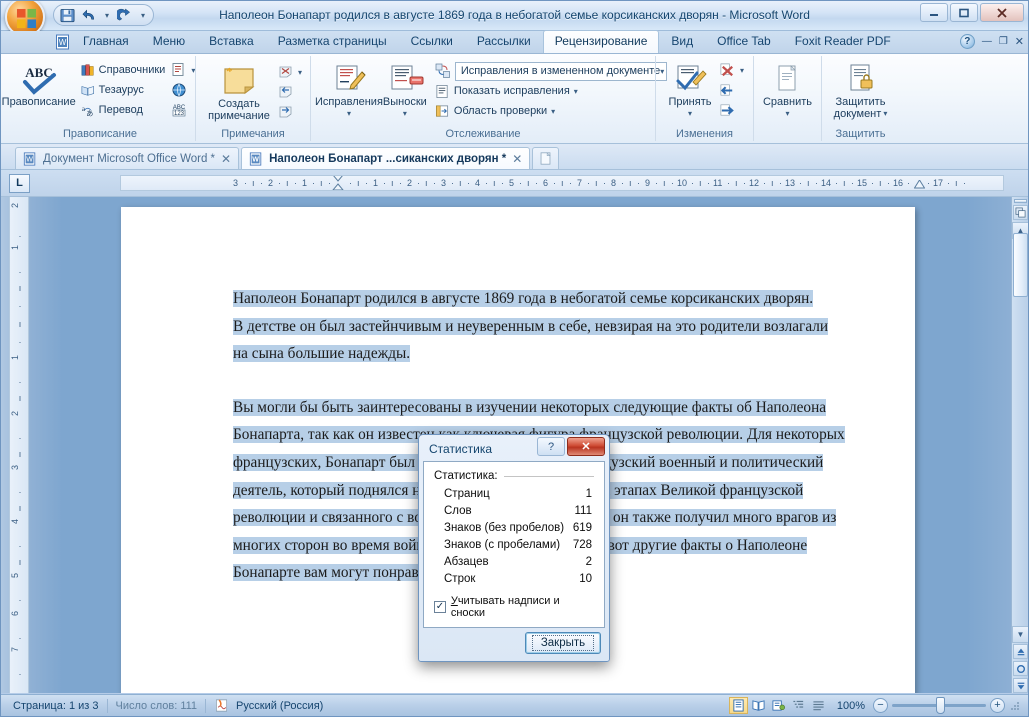  I want to click on maximize-button, so click(964, 12).